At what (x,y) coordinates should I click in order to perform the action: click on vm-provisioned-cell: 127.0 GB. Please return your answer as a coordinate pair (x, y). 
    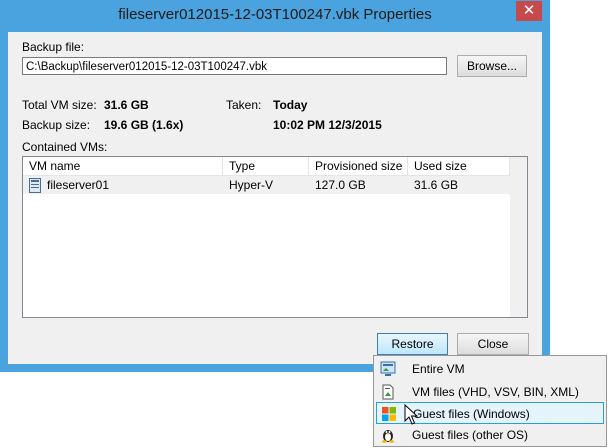
    Looking at the image, I should click on (340, 185).